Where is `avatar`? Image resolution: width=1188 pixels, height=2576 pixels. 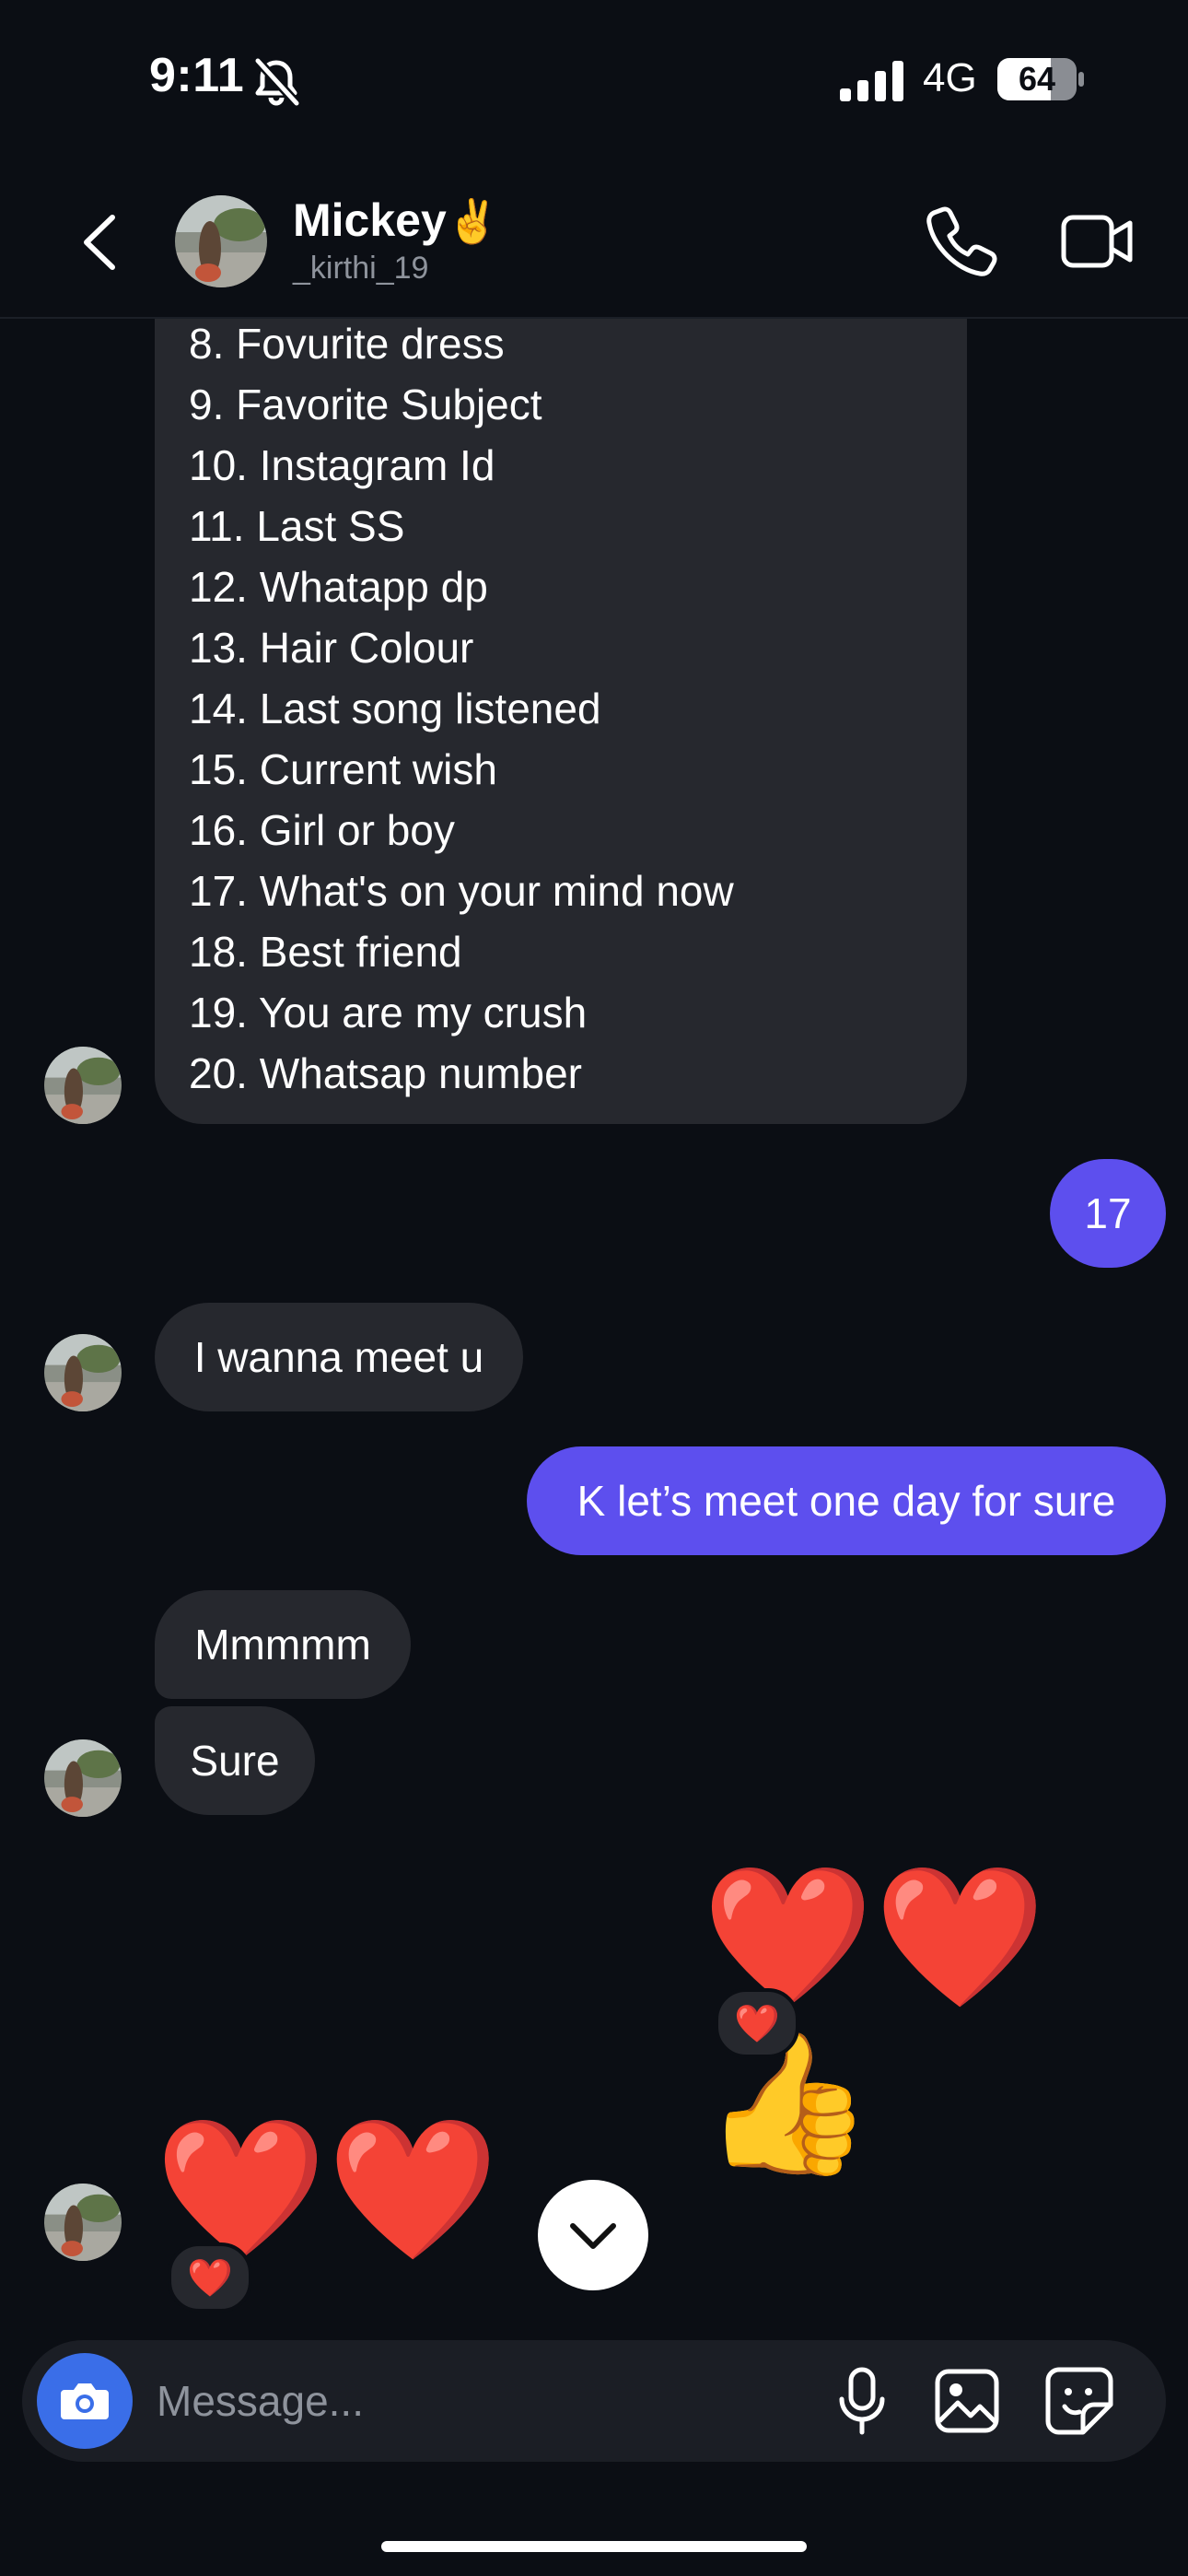 avatar is located at coordinates (221, 241).